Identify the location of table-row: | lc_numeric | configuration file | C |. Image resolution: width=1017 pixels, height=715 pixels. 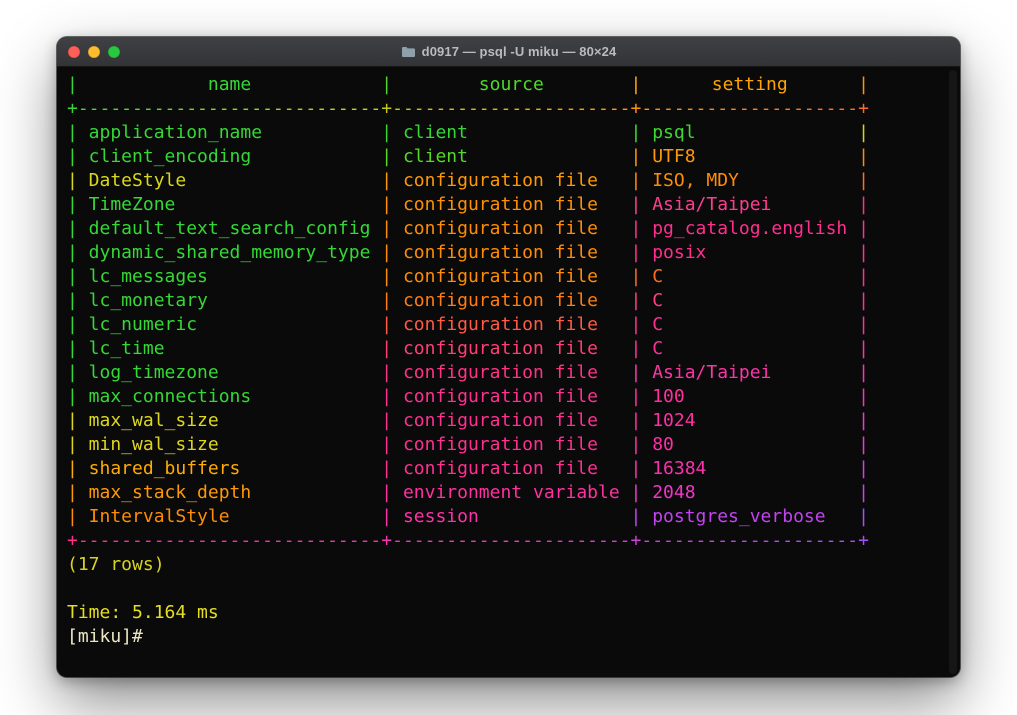
(513, 325).